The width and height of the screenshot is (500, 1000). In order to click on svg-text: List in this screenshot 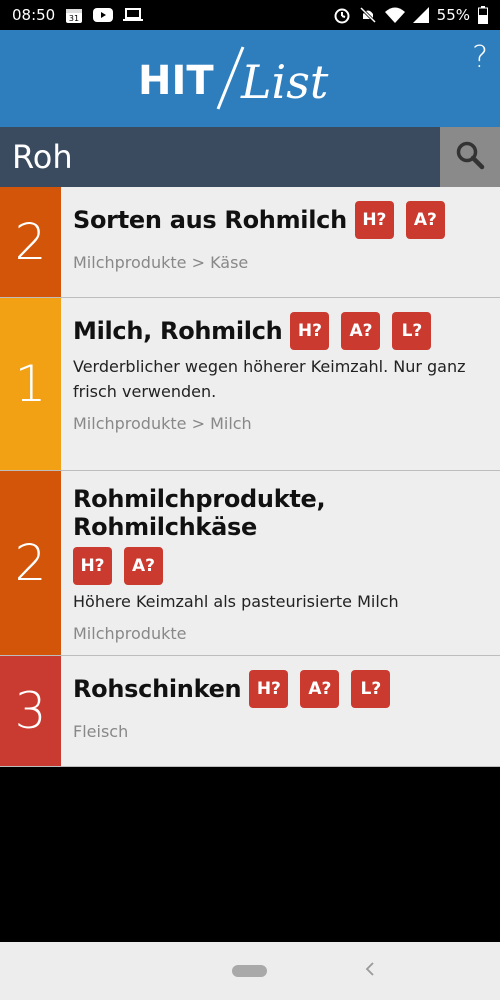, I will do `click(284, 82)`.